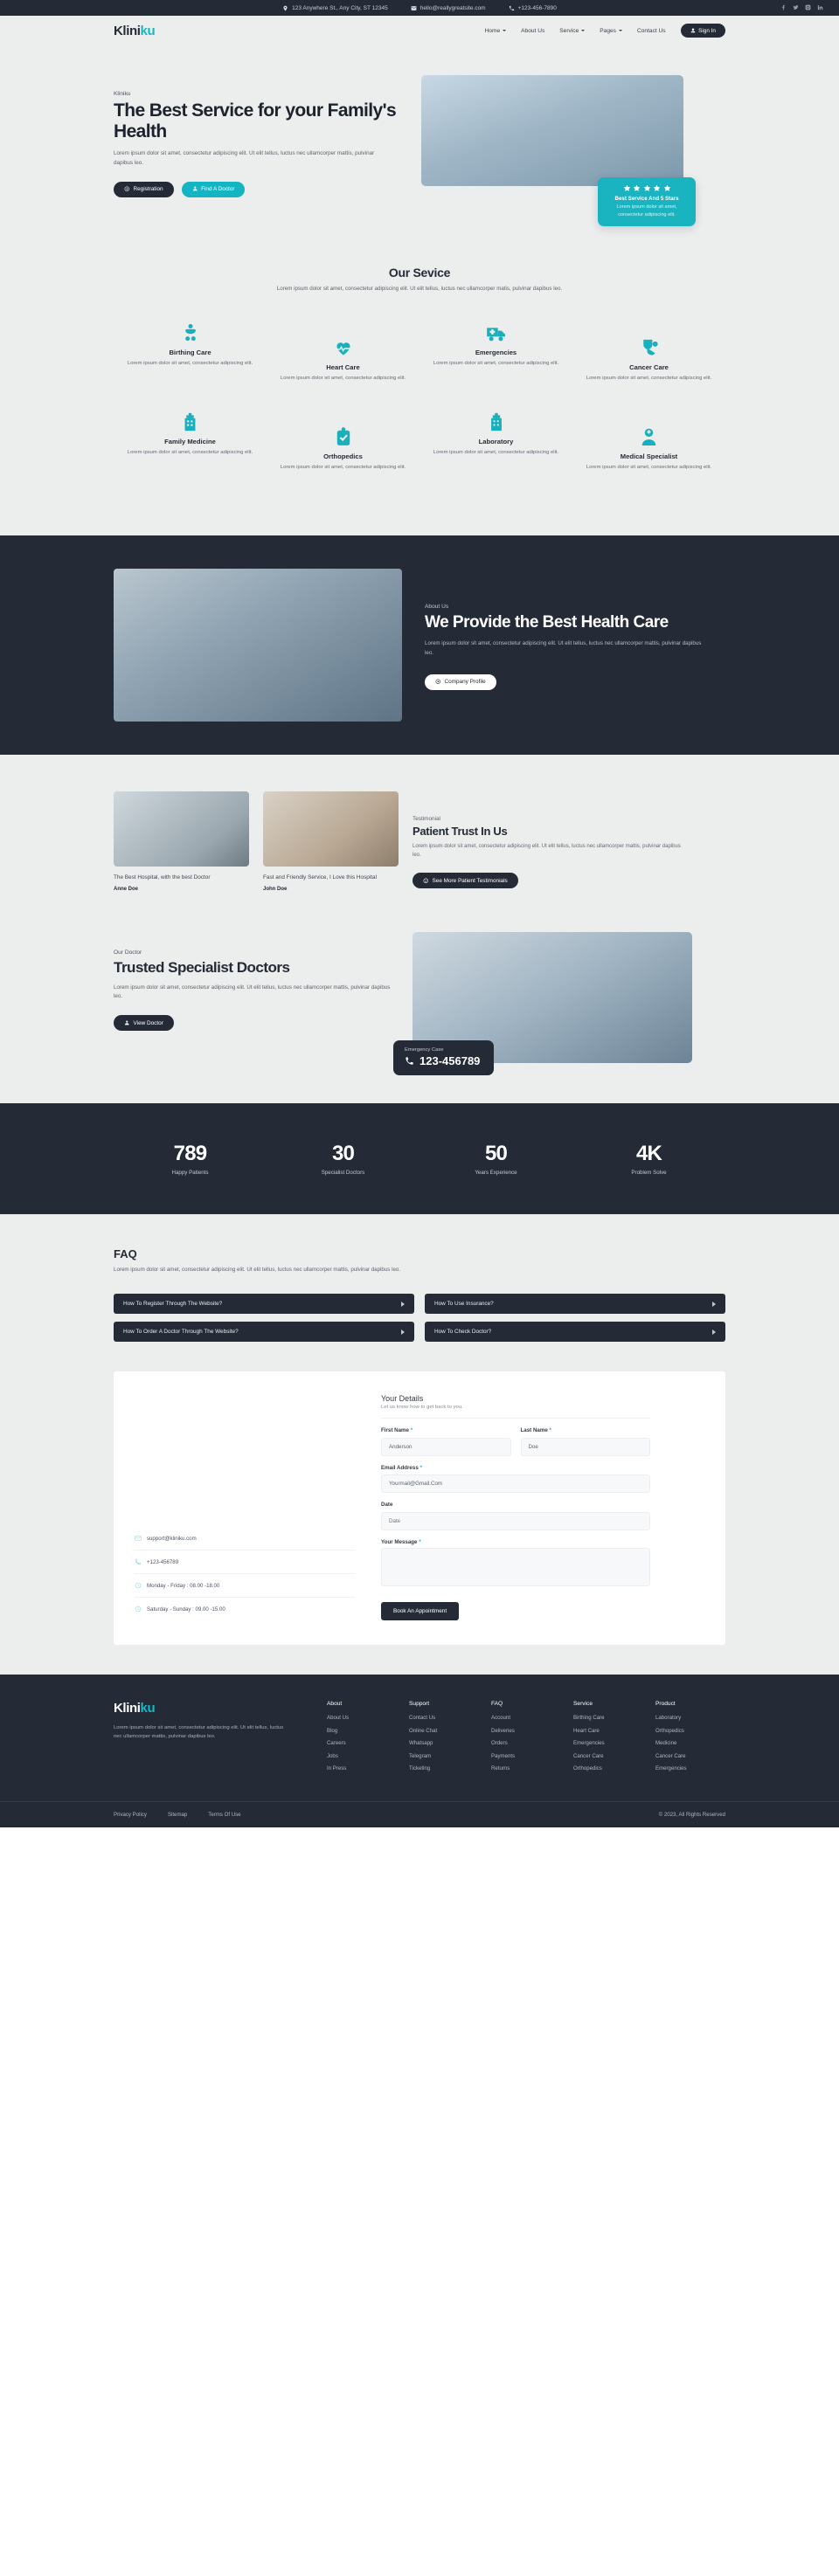  What do you see at coordinates (515, 1520) in the screenshot?
I see `date-input` at bounding box center [515, 1520].